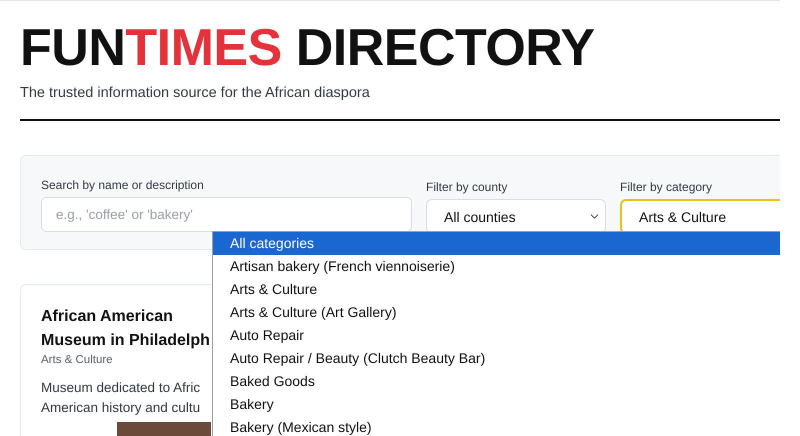 The height and width of the screenshot is (436, 800). Describe the element at coordinates (226, 214) in the screenshot. I see `search-field: e.g., 'coffee' or 'bakery'` at that location.